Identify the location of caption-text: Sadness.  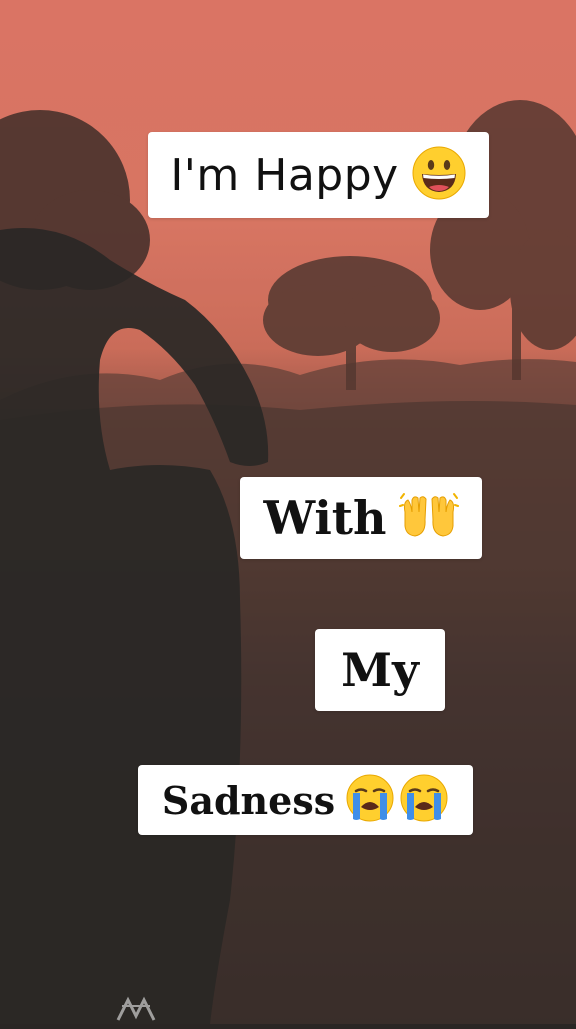
(248, 800).